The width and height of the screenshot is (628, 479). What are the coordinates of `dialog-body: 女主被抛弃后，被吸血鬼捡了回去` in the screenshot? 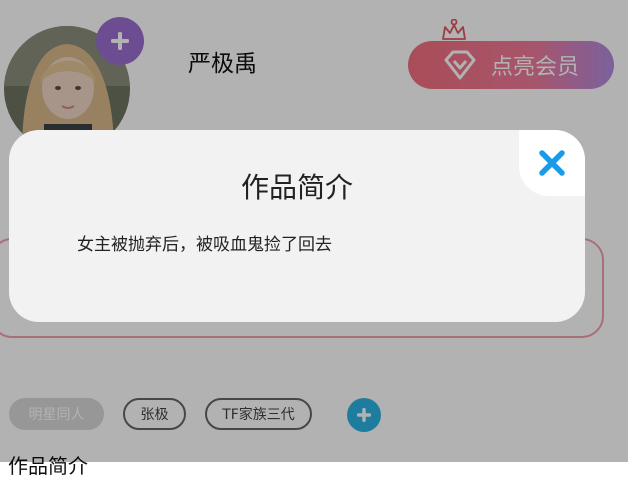 It's located at (204, 245).